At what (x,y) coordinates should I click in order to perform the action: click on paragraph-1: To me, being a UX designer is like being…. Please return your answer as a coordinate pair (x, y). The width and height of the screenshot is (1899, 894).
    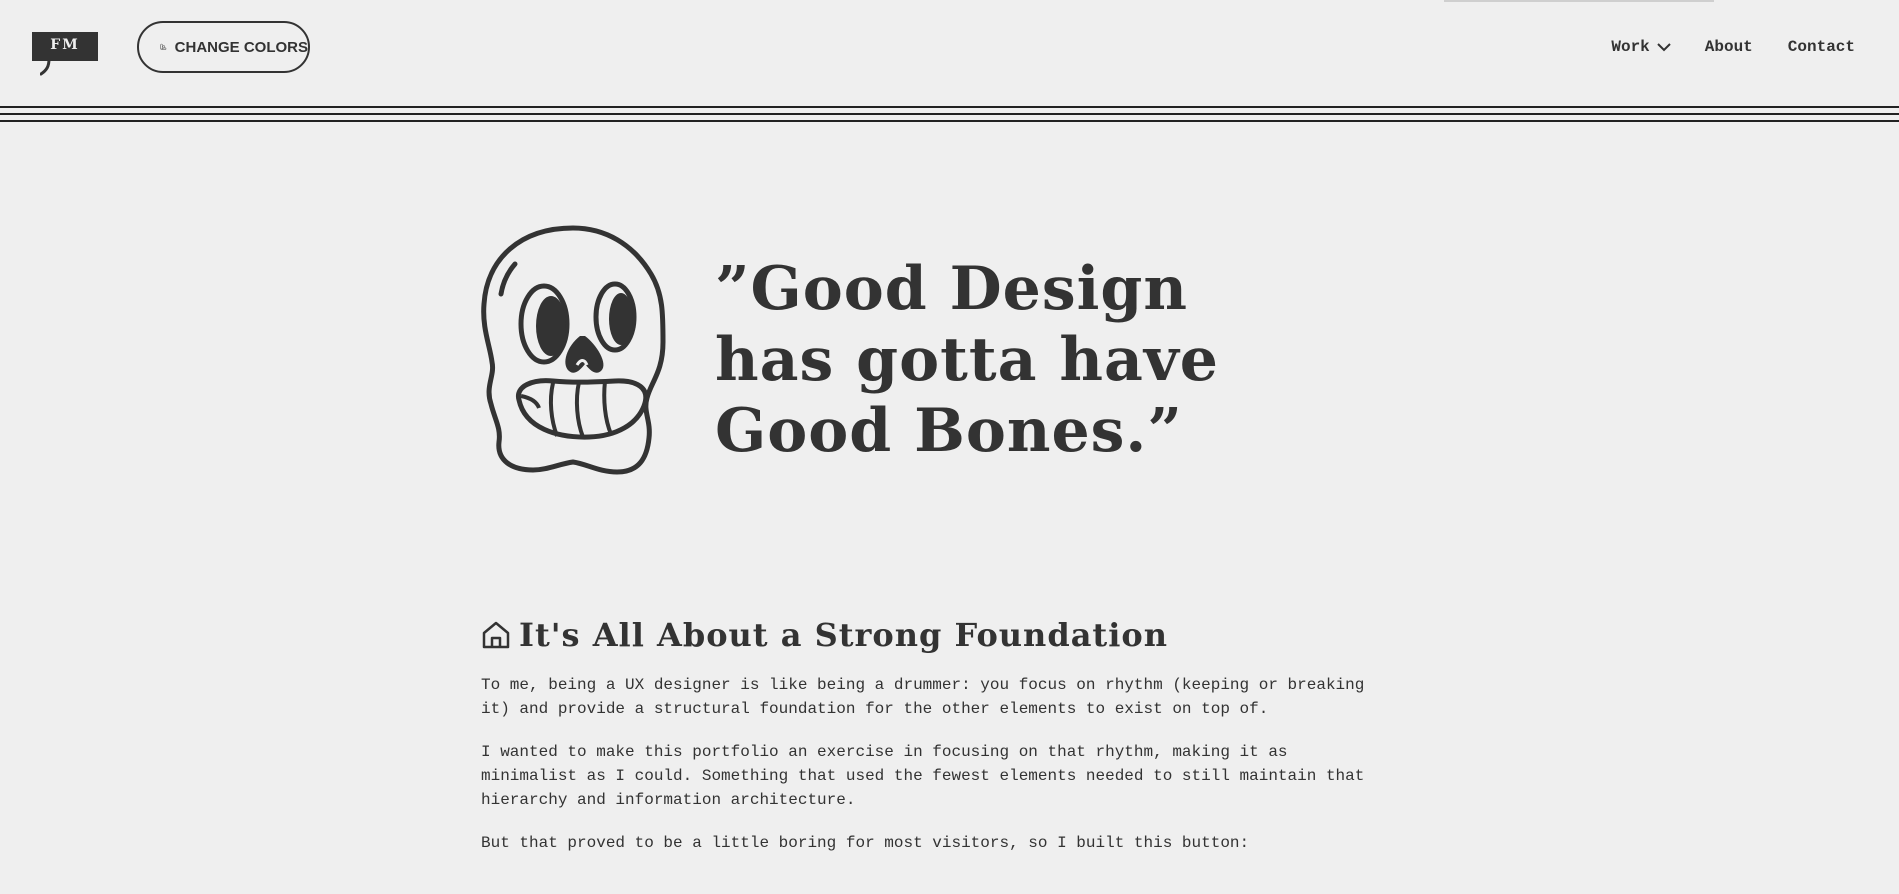
    Looking at the image, I should click on (923, 697).